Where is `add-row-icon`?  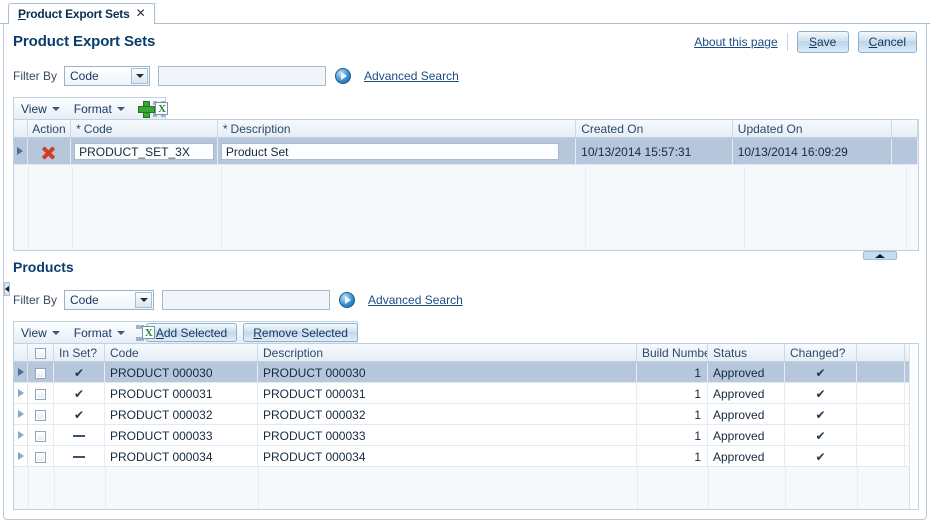
add-row-icon is located at coordinates (146, 109).